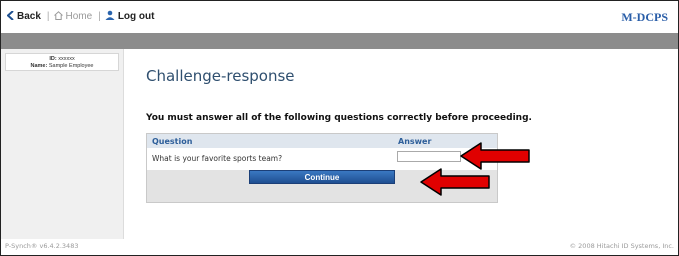 The image size is (679, 256). What do you see at coordinates (58, 16) in the screenshot?
I see `home-icon` at bounding box center [58, 16].